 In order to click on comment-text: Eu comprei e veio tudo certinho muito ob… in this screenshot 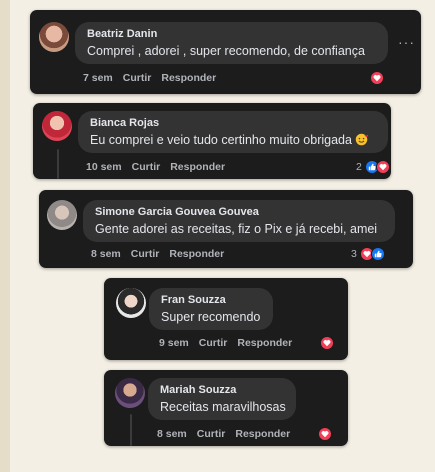, I will do `click(233, 141)`.